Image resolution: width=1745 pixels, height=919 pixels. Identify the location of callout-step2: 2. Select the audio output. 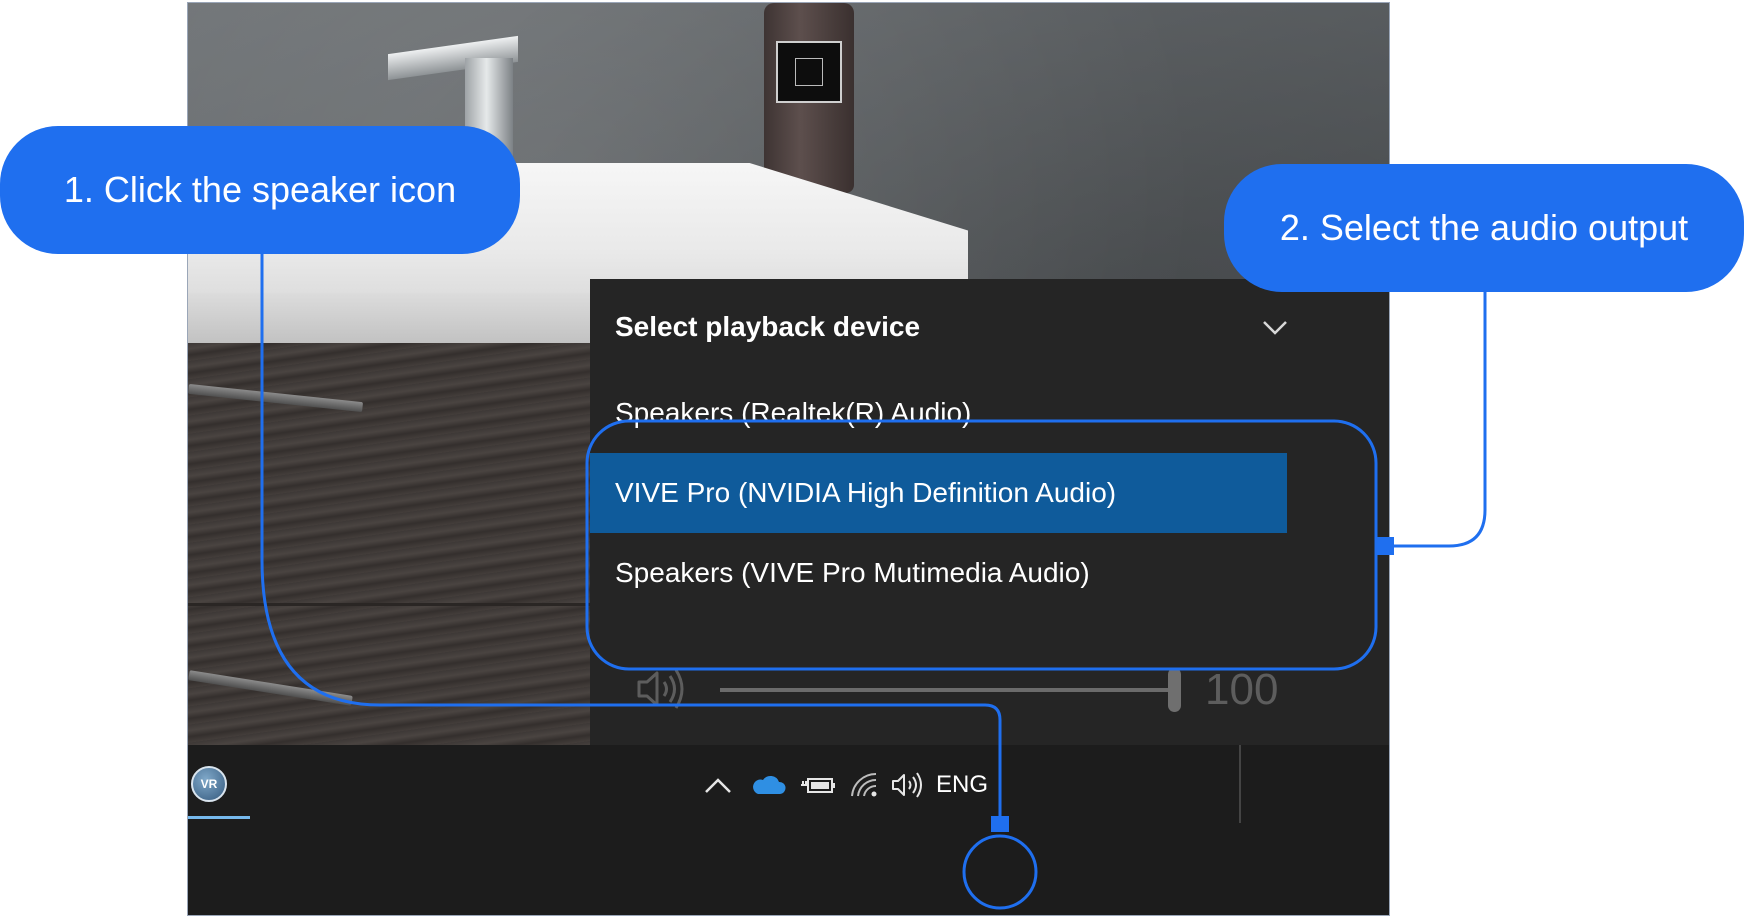
(1484, 228).